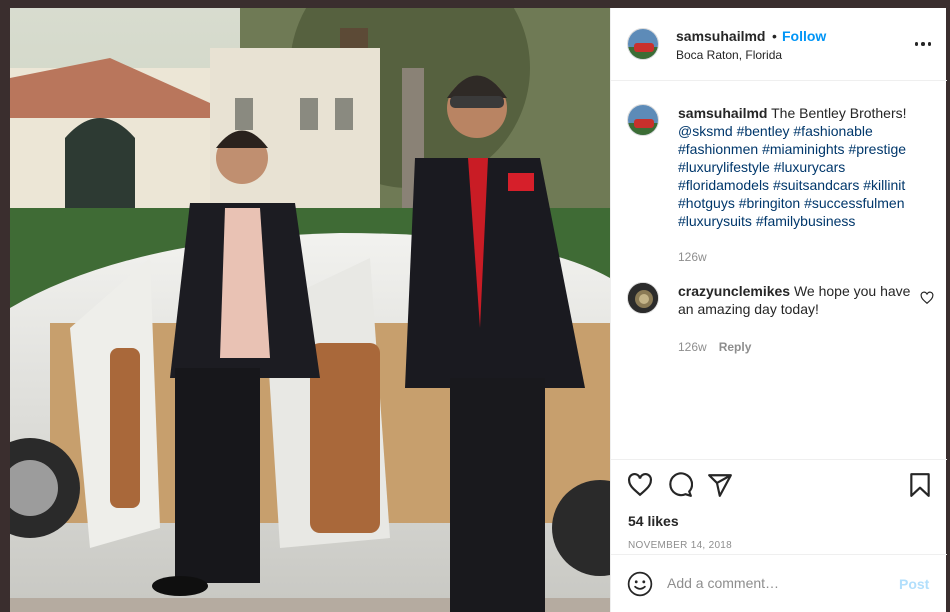  Describe the element at coordinates (653, 521) in the screenshot. I see `likes-count: 54 likes` at that location.